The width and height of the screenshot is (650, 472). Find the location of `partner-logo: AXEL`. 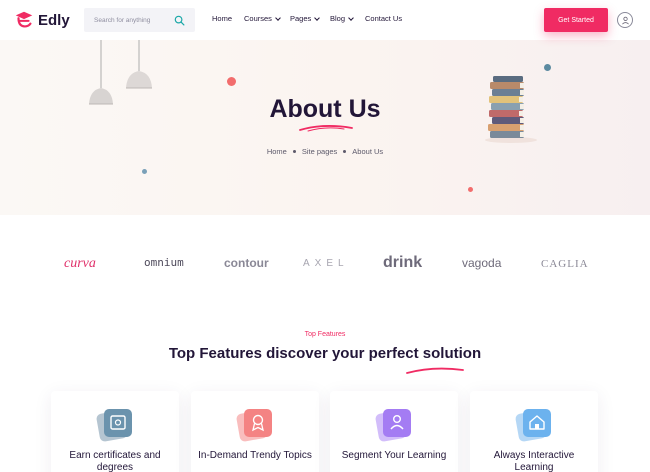

partner-logo: AXEL is located at coordinates (326, 263).